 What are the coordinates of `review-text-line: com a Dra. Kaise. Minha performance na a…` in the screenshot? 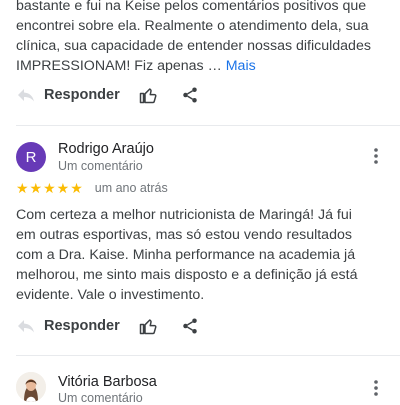 It's located at (186, 255).